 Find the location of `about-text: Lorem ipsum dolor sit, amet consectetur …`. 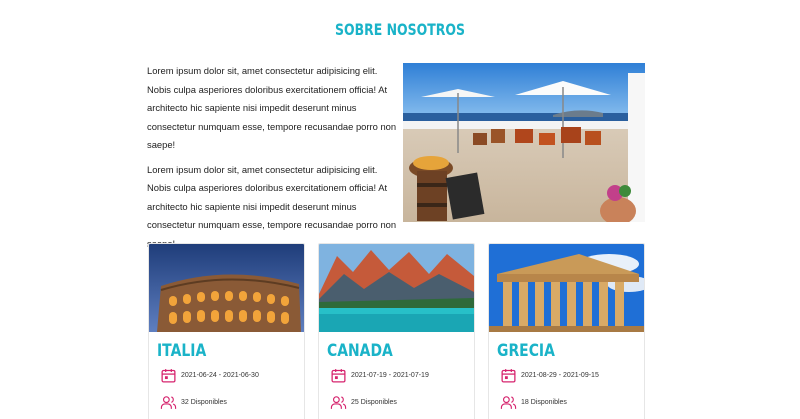

about-text: Lorem ipsum dolor sit, amet consectetur … is located at coordinates (272, 160).